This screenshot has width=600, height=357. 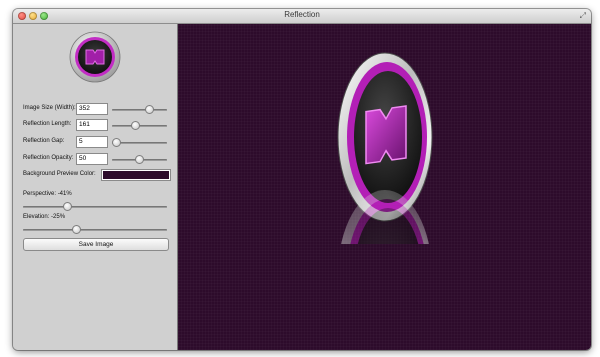 I want to click on source-image-thumbnail, so click(x=95, y=57).